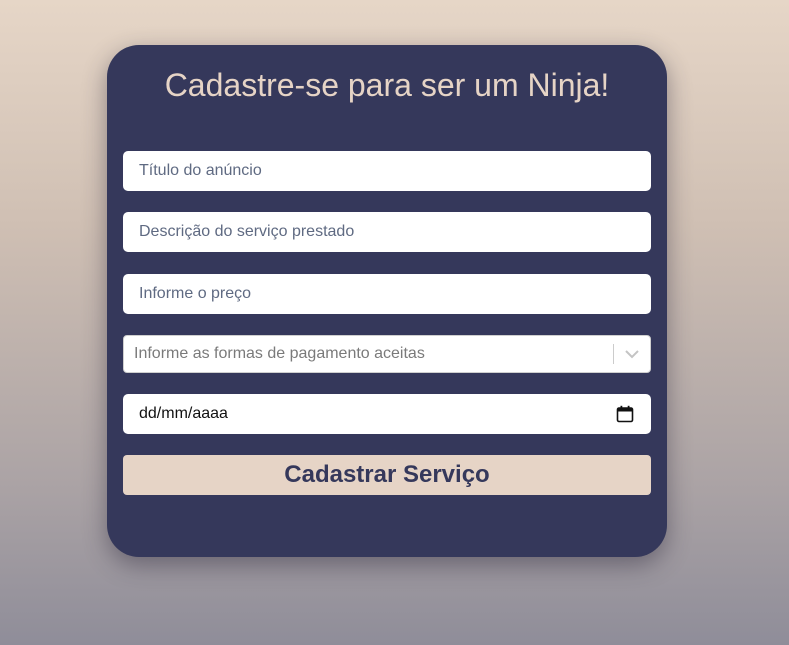 Image resolution: width=789 pixels, height=645 pixels. What do you see at coordinates (387, 232) in the screenshot?
I see `service-description-input: Descrição do serviço prestado` at bounding box center [387, 232].